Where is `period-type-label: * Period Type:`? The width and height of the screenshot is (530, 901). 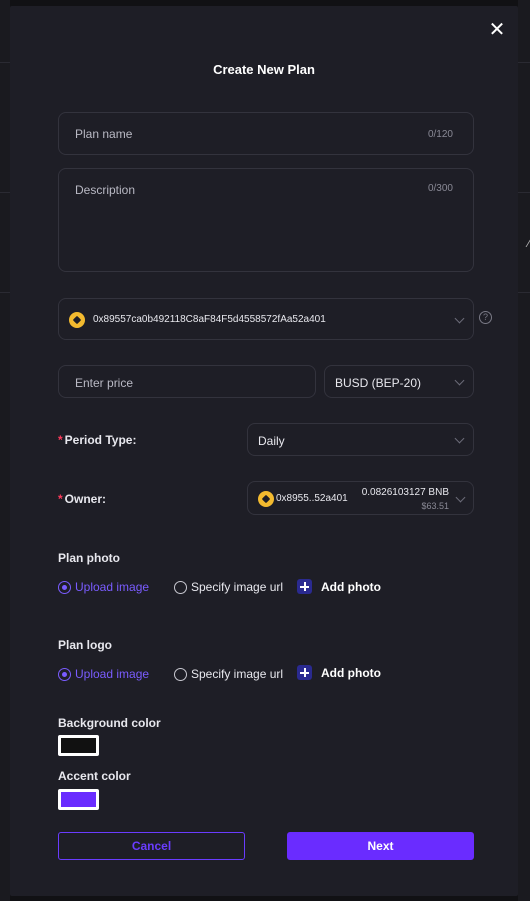
period-type-label: * Period Type: is located at coordinates (97, 440).